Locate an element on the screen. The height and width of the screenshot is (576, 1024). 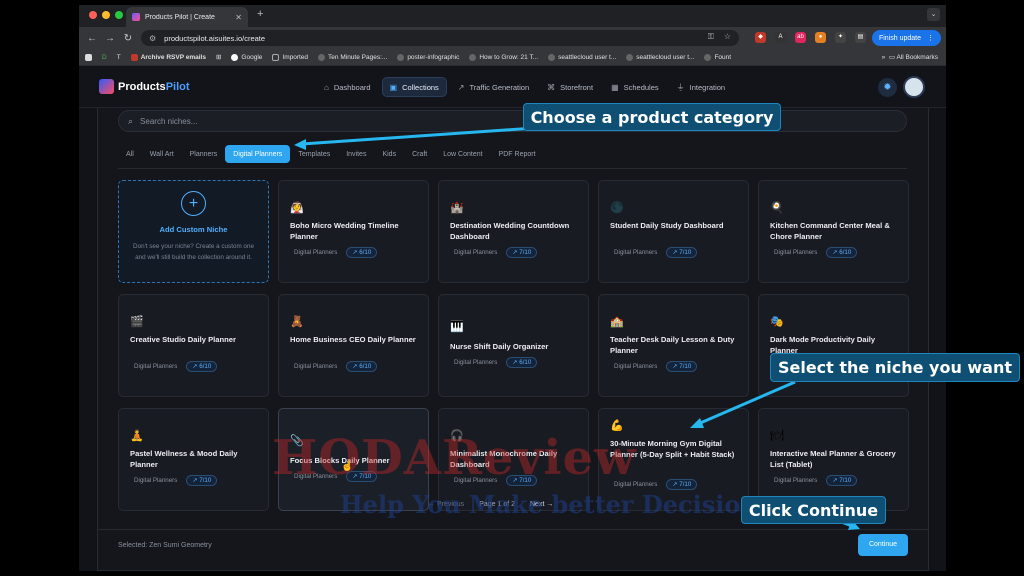
site-info-icon: ⚙ is located at coordinates (152, 38).